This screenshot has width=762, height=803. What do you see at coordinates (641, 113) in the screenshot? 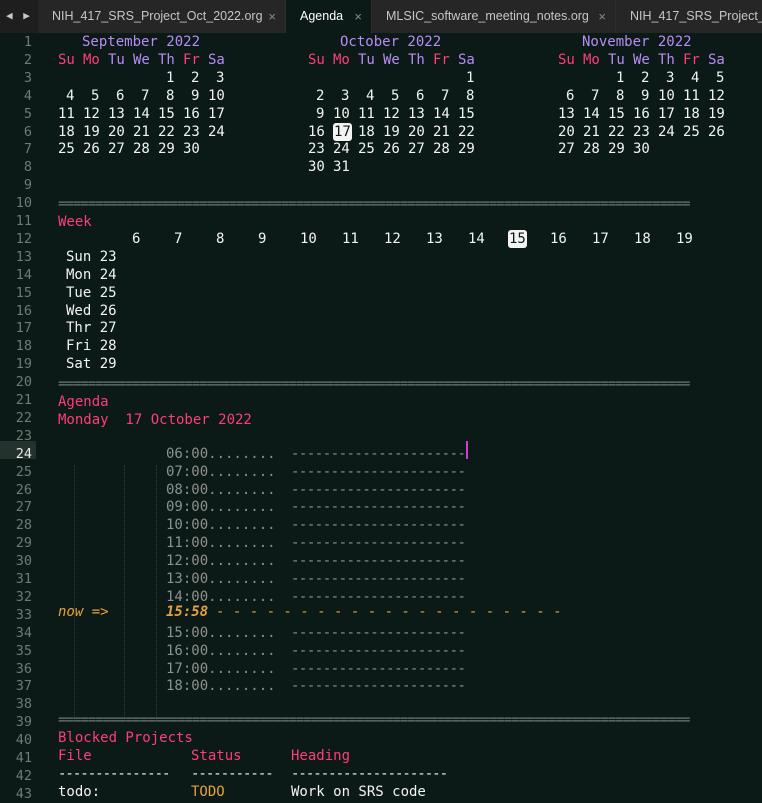
I see `calendar-day: 16` at bounding box center [641, 113].